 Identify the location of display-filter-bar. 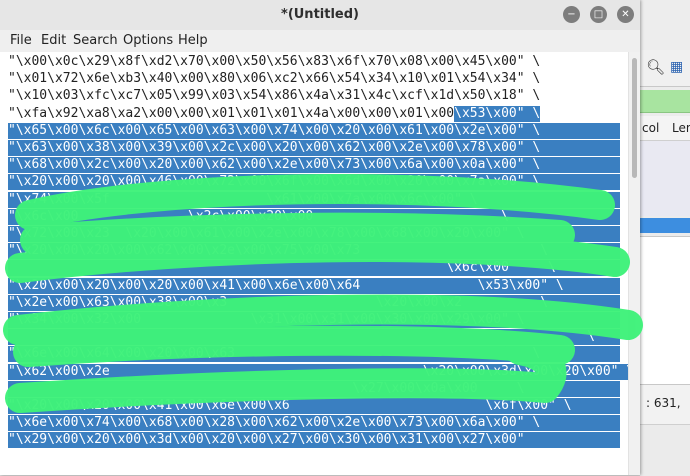
(665, 101).